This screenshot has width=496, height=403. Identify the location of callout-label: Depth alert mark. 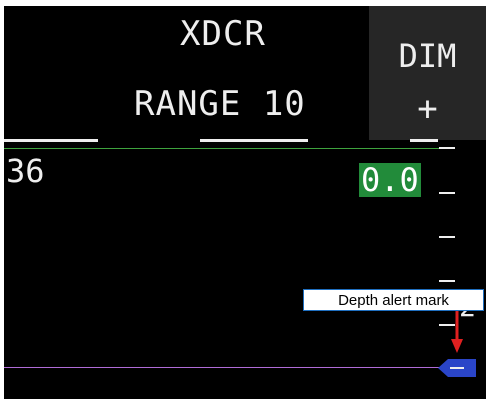
(393, 300).